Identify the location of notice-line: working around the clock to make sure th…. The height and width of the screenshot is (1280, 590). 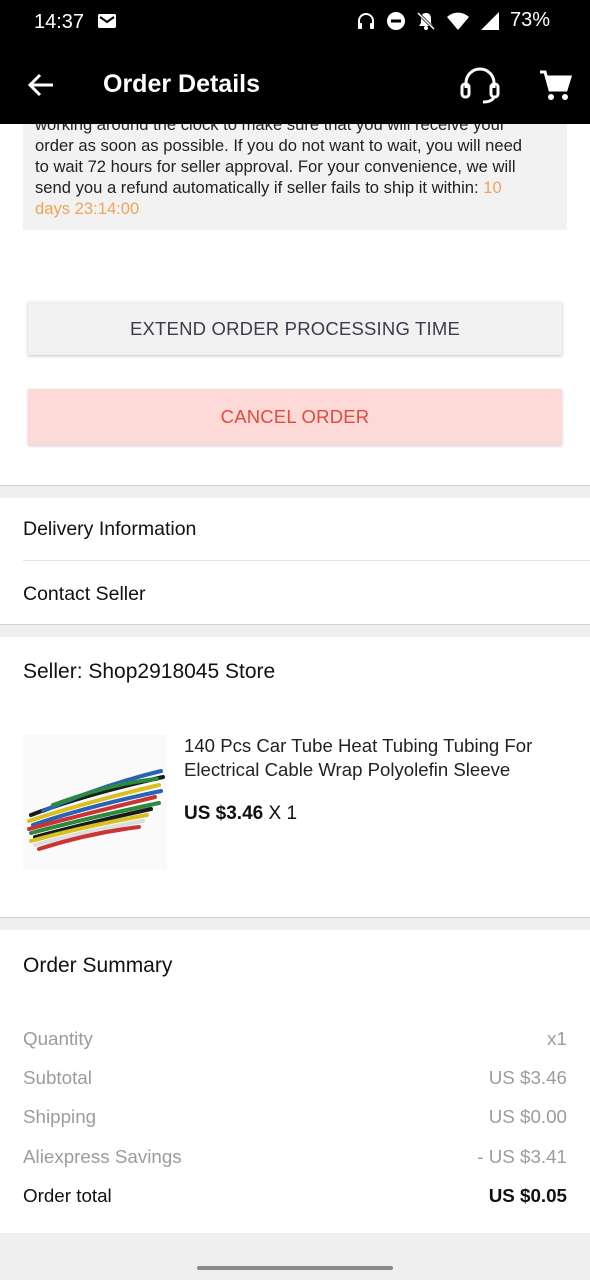
(270, 129).